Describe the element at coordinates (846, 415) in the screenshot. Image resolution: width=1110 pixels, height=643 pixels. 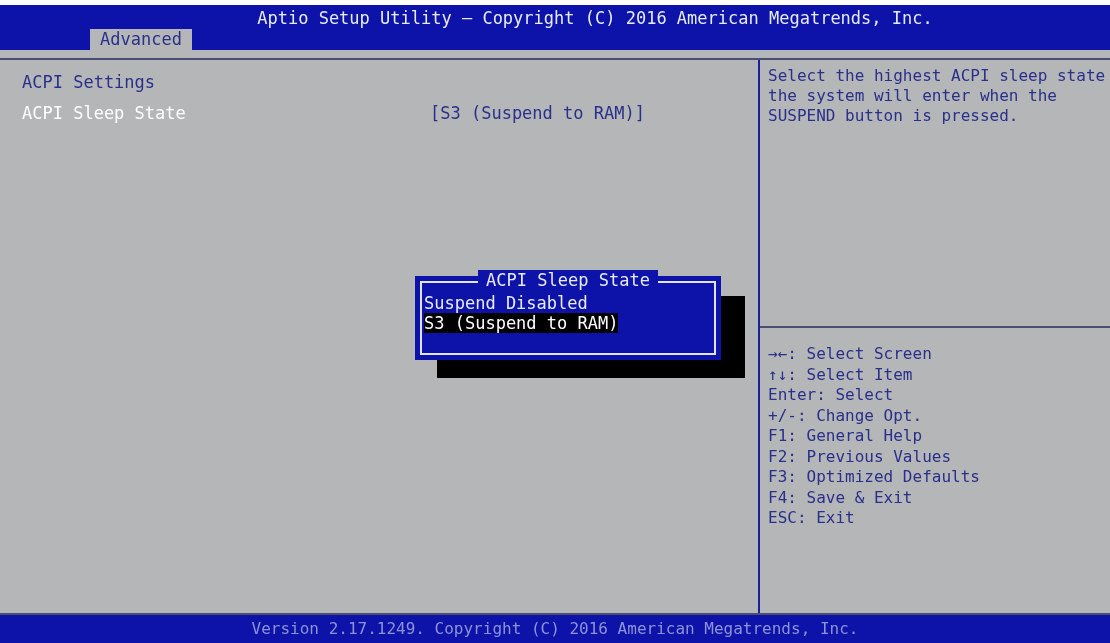
I see `key-hint: +/-: Change Opt.` at that location.